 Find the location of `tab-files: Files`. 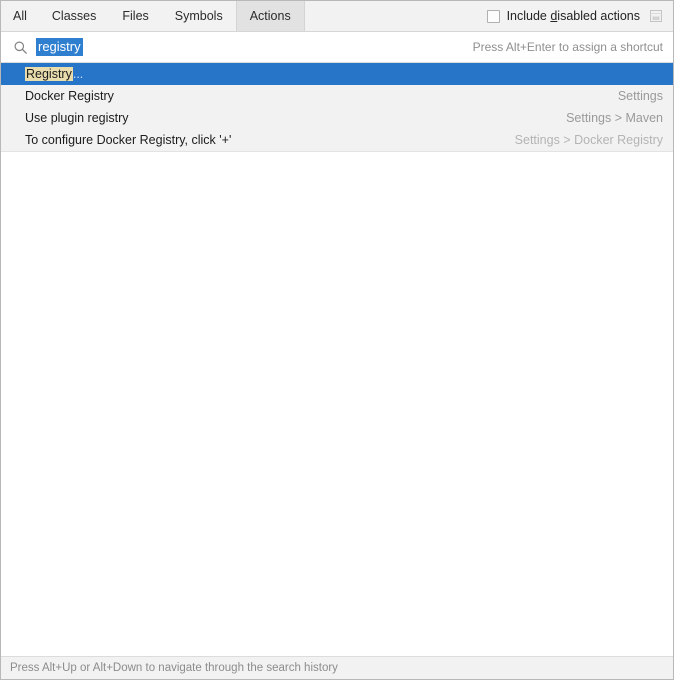

tab-files: Files is located at coordinates (135, 16).